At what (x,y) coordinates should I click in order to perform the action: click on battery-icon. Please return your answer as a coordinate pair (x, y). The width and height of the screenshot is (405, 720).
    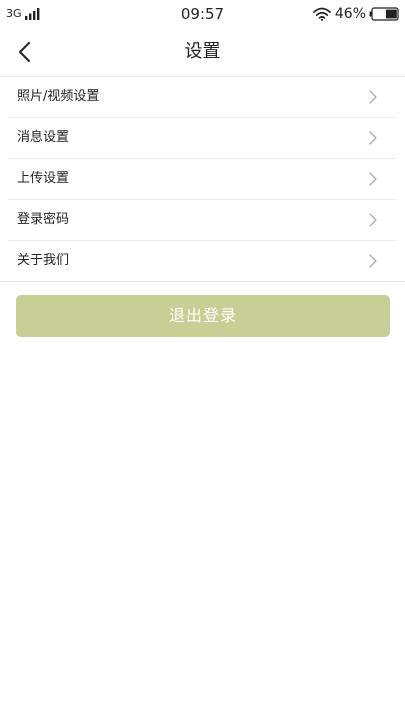
    Looking at the image, I should click on (384, 14).